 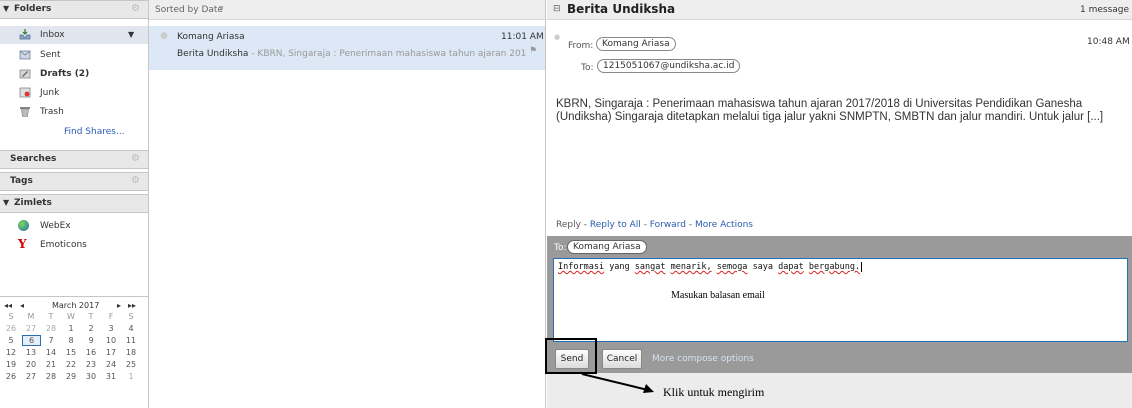 I want to click on folder-label: Trash, so click(x=52, y=112).